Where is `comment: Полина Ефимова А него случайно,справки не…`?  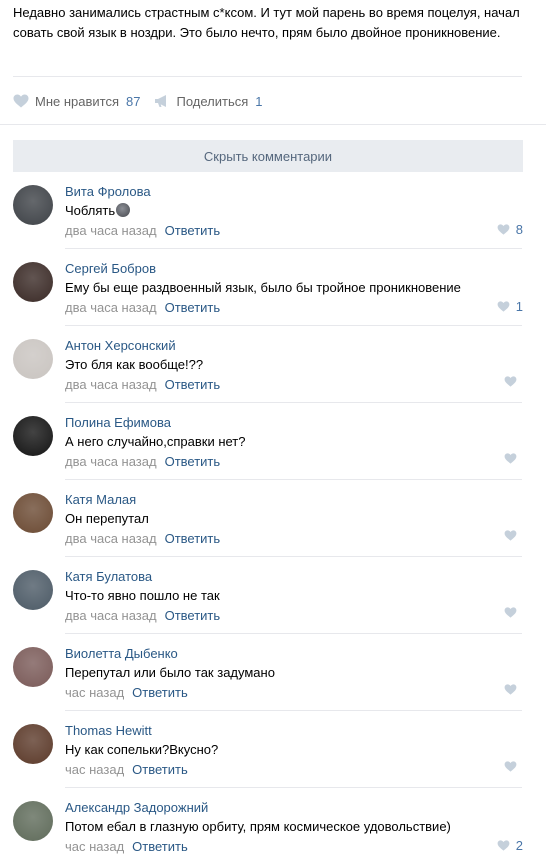
comment: Полина Ефимова А него случайно,справки не… is located at coordinates (273, 441).